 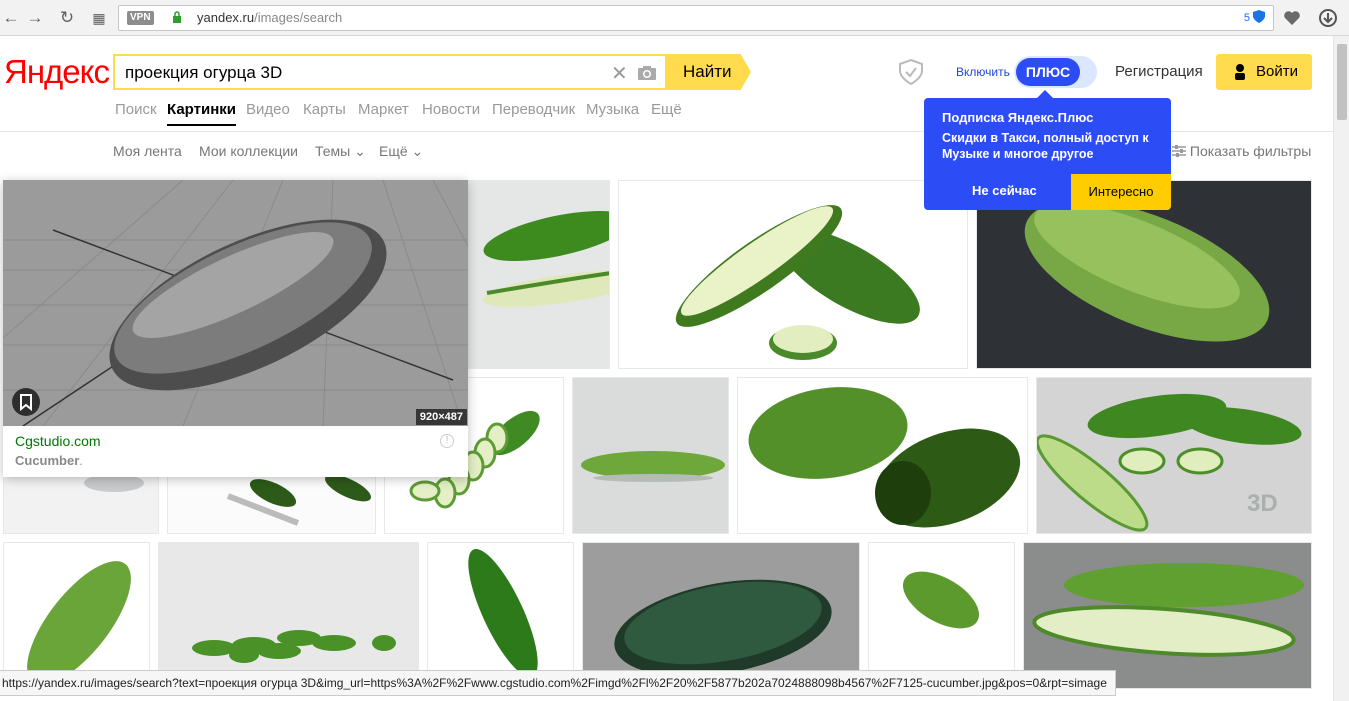 I want to click on enable-plus-link: Включить, so click(x=983, y=72).